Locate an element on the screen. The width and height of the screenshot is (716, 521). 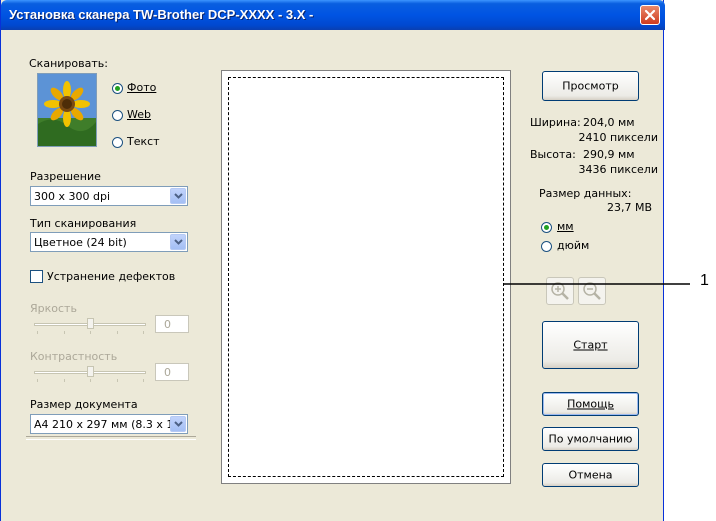
help-button: Помощь is located at coordinates (590, 404).